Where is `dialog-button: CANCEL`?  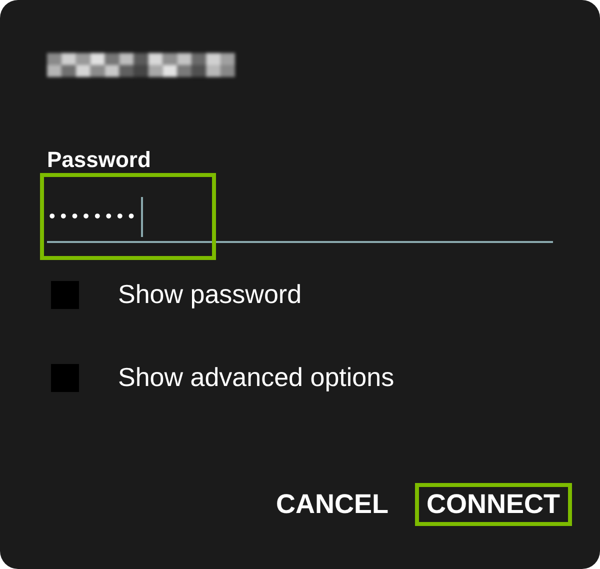
dialog-button: CANCEL is located at coordinates (332, 504).